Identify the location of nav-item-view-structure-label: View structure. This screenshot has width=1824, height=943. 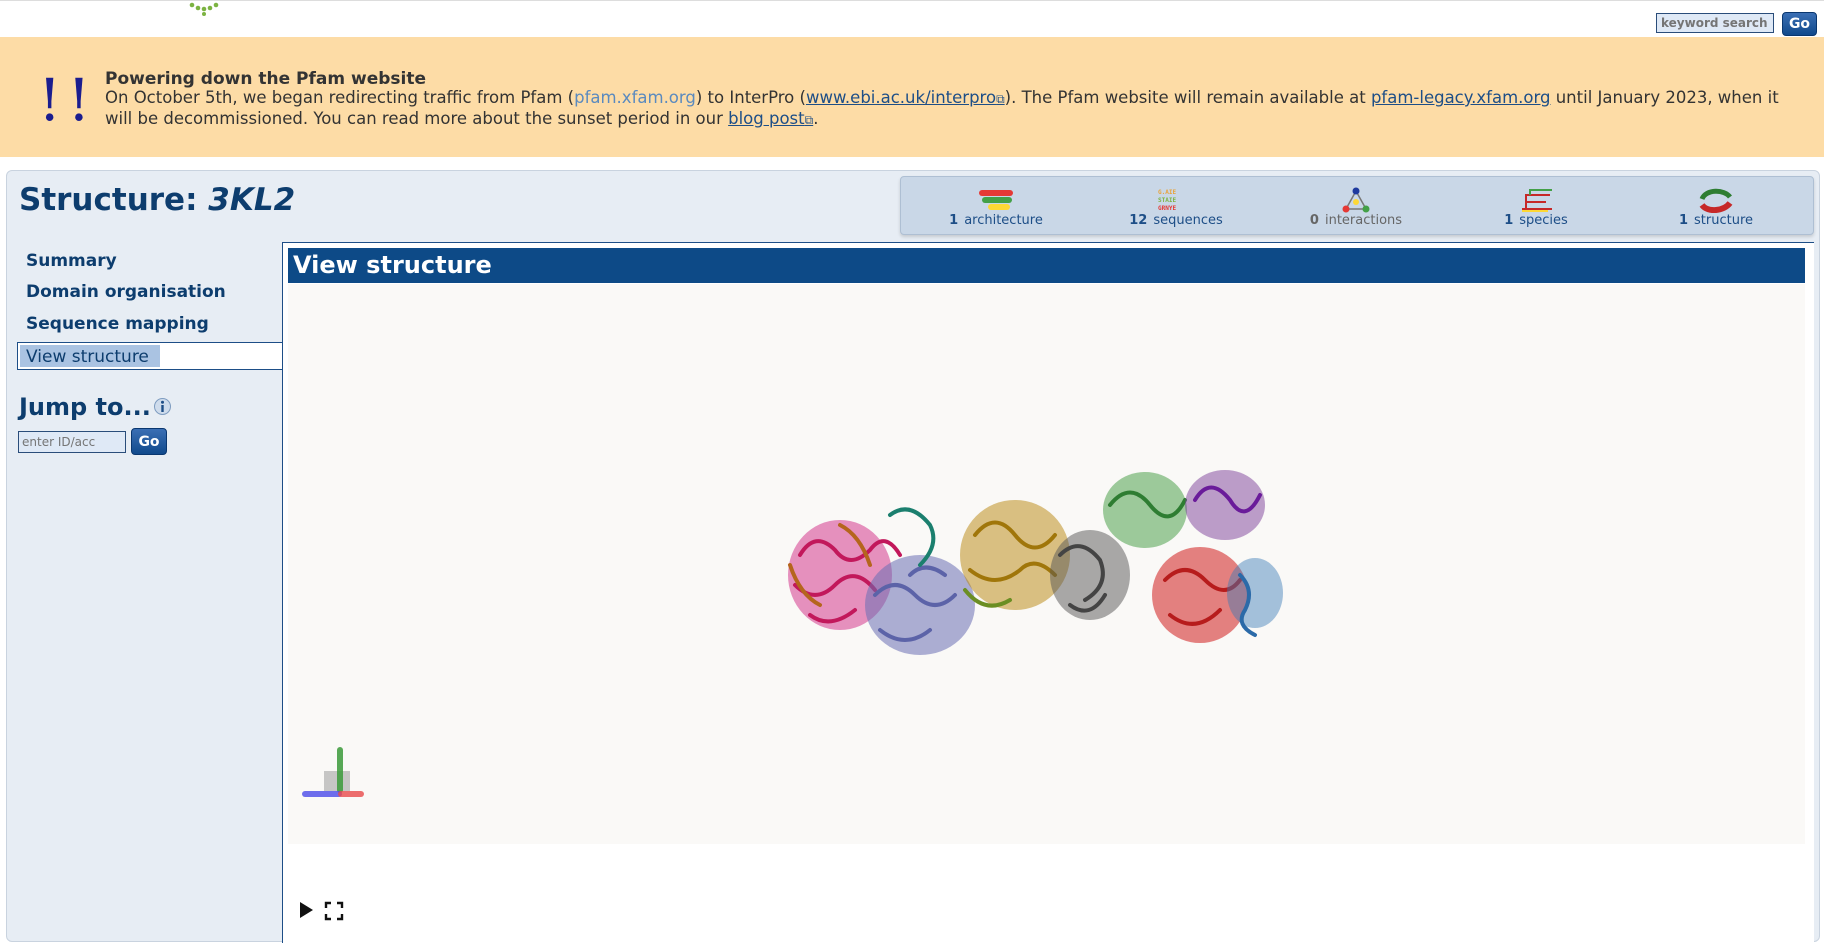
(87, 357).